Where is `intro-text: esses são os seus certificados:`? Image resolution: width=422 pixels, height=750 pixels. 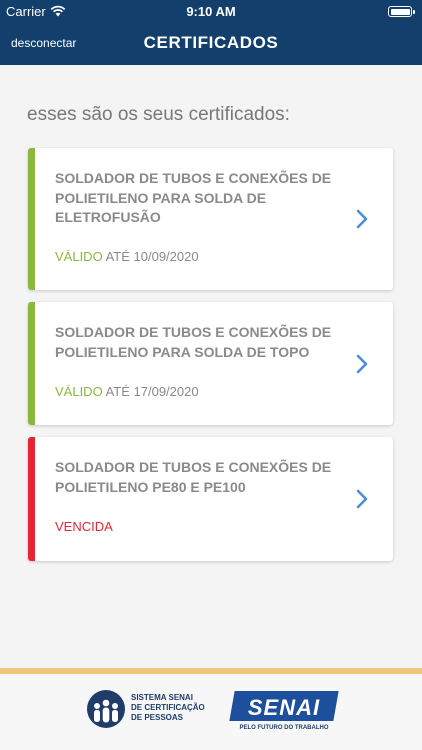 intro-text: esses são os seus certificados: is located at coordinates (158, 114).